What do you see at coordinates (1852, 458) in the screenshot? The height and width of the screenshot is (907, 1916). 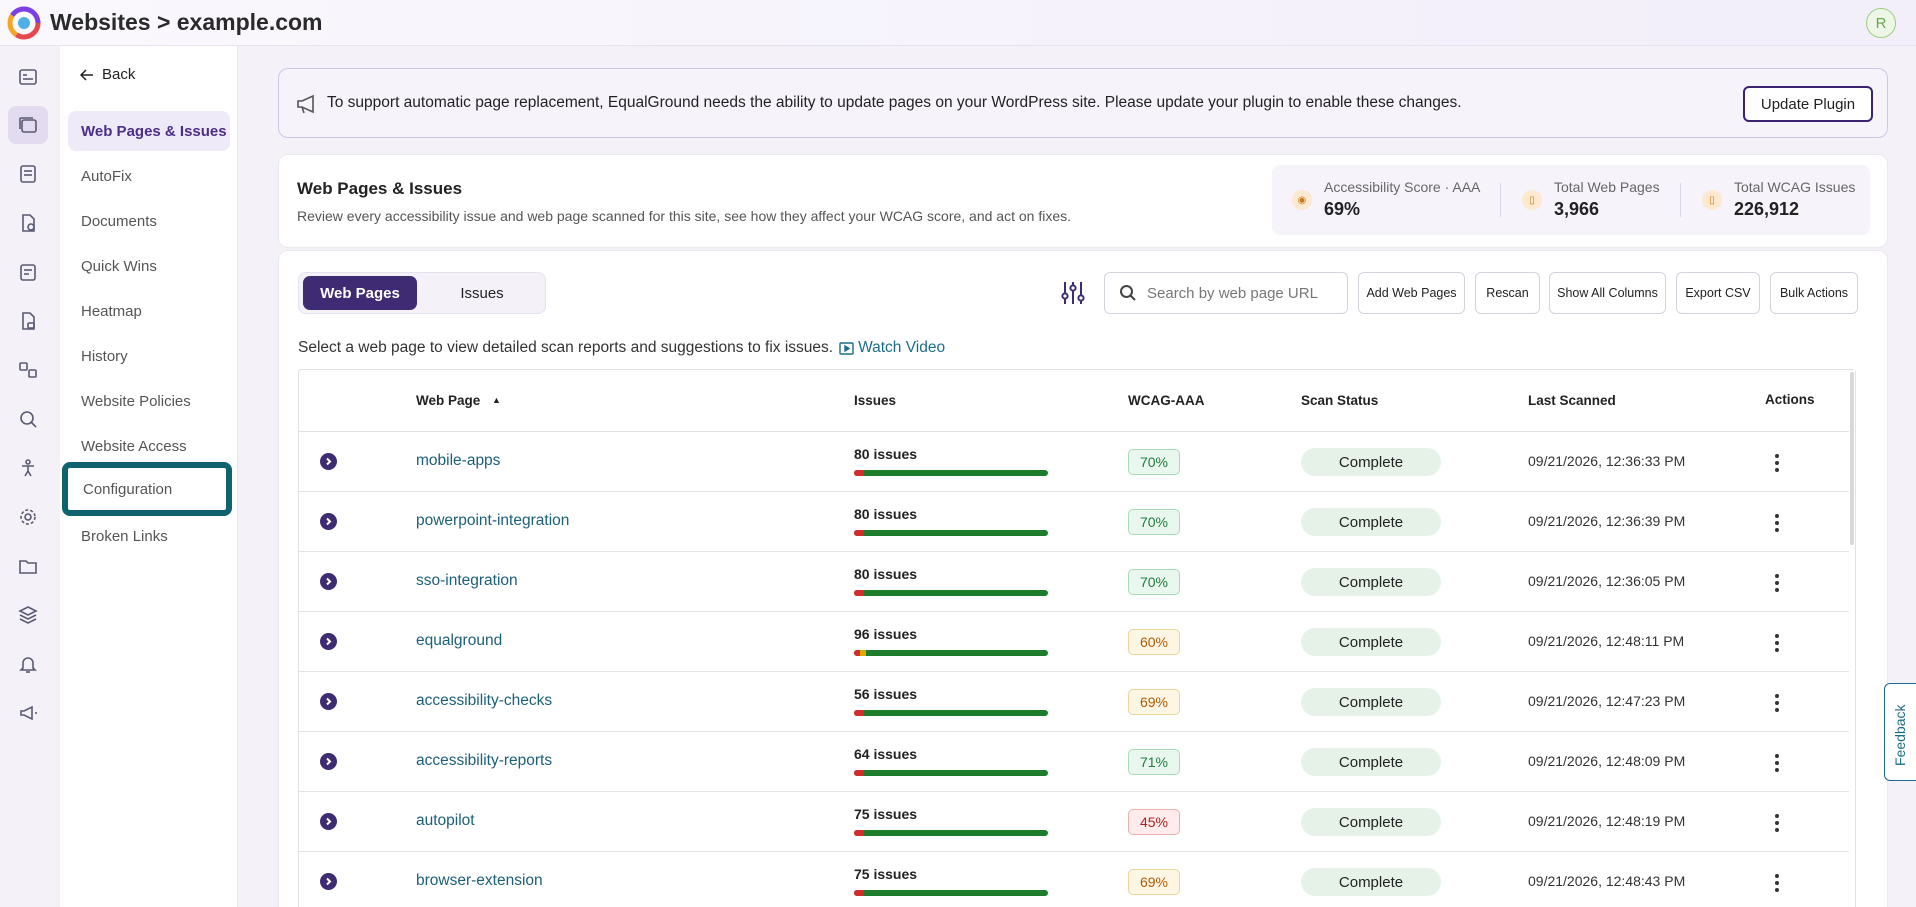 I see `table-scrollbar-thumb` at bounding box center [1852, 458].